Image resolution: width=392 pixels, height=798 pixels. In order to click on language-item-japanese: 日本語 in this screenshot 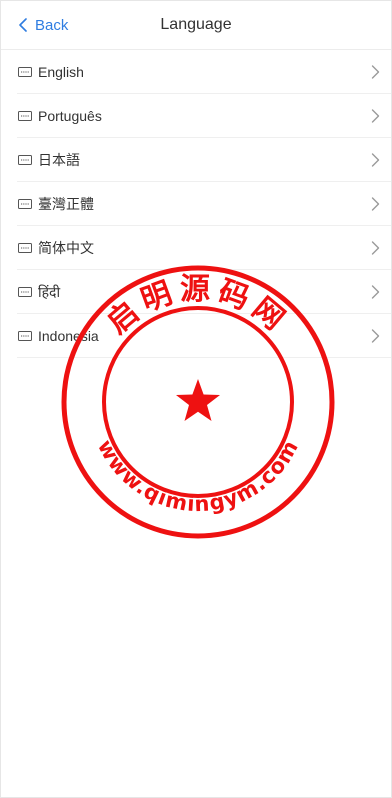, I will do `click(196, 160)`.